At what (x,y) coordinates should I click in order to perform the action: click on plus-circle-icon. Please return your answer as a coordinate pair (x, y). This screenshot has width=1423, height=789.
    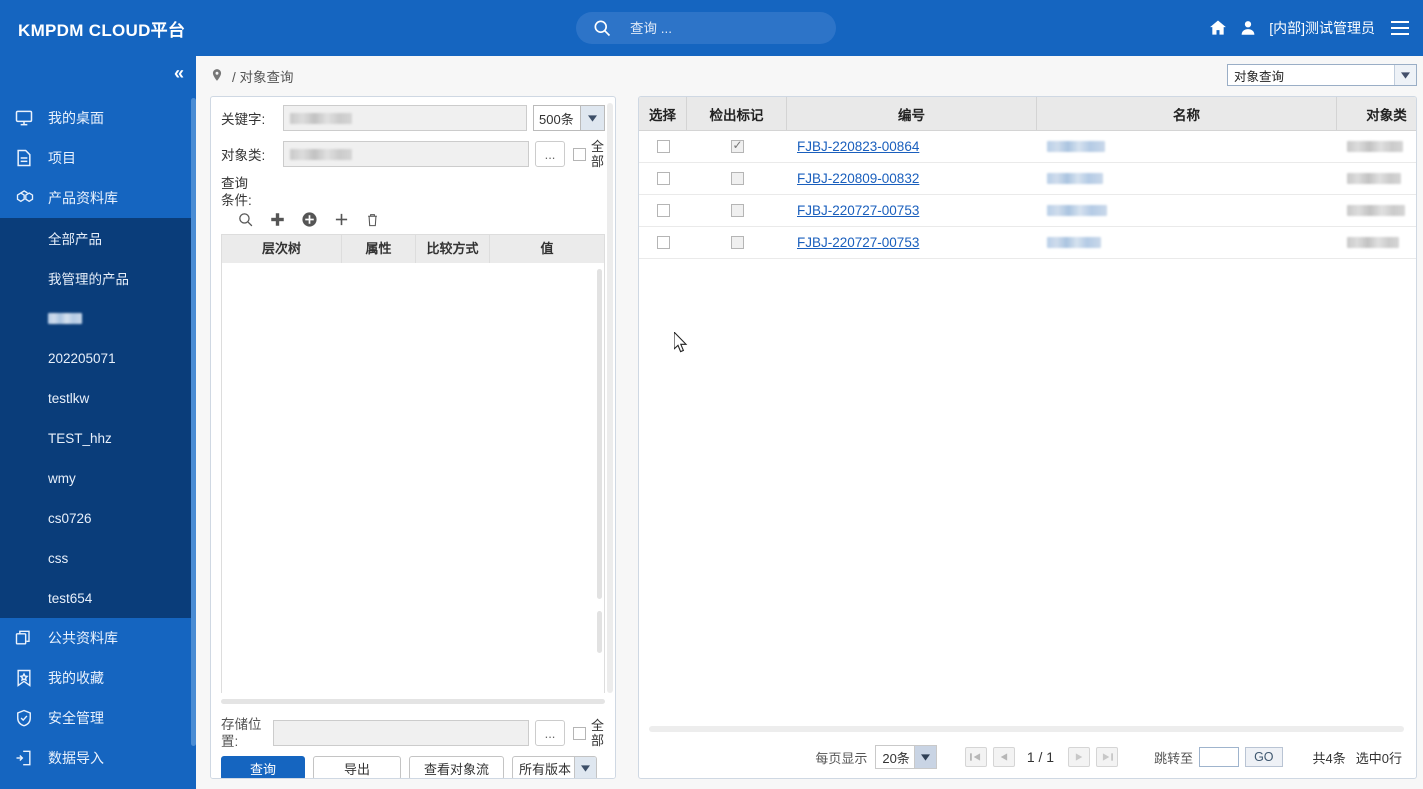
    Looking at the image, I should click on (309, 219).